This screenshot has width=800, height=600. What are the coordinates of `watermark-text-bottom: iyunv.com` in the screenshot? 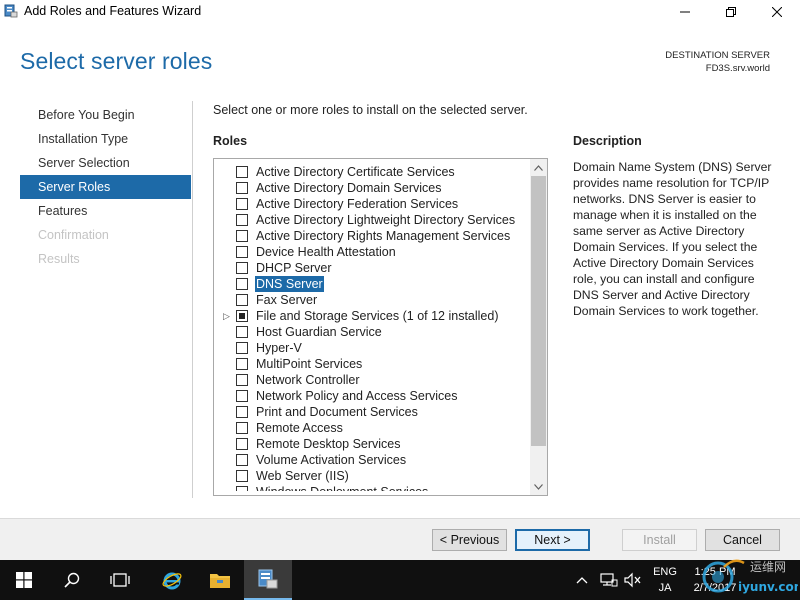 It's located at (768, 587).